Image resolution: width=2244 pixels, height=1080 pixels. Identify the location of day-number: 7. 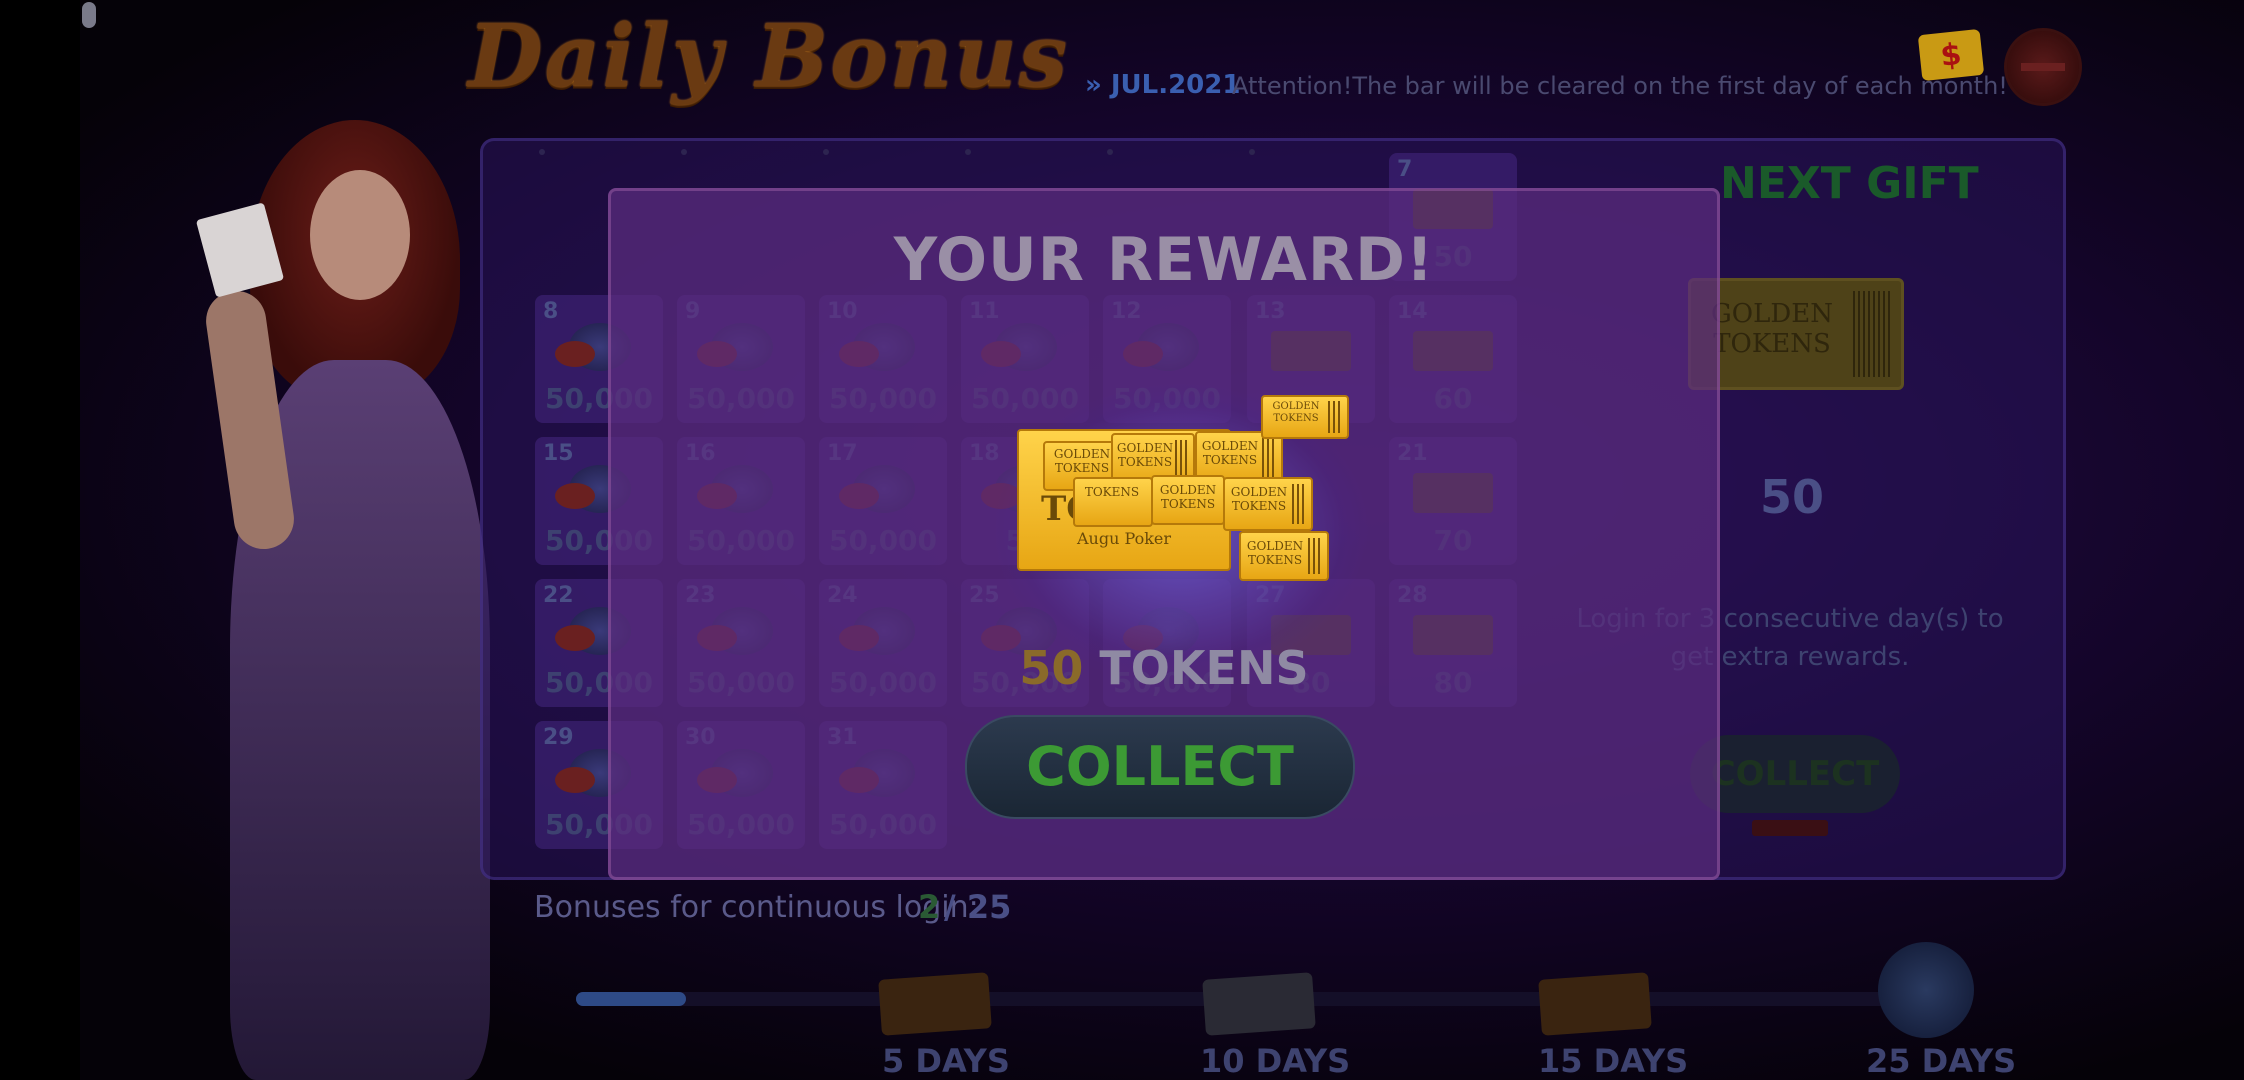
(1405, 169).